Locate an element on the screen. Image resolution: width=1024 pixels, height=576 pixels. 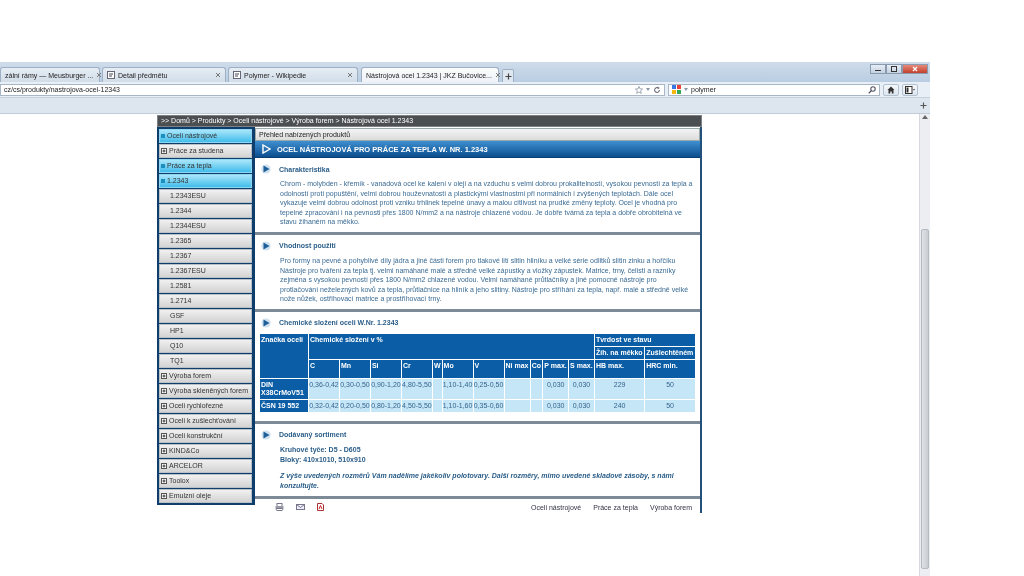
star-icon is located at coordinates (639, 89).